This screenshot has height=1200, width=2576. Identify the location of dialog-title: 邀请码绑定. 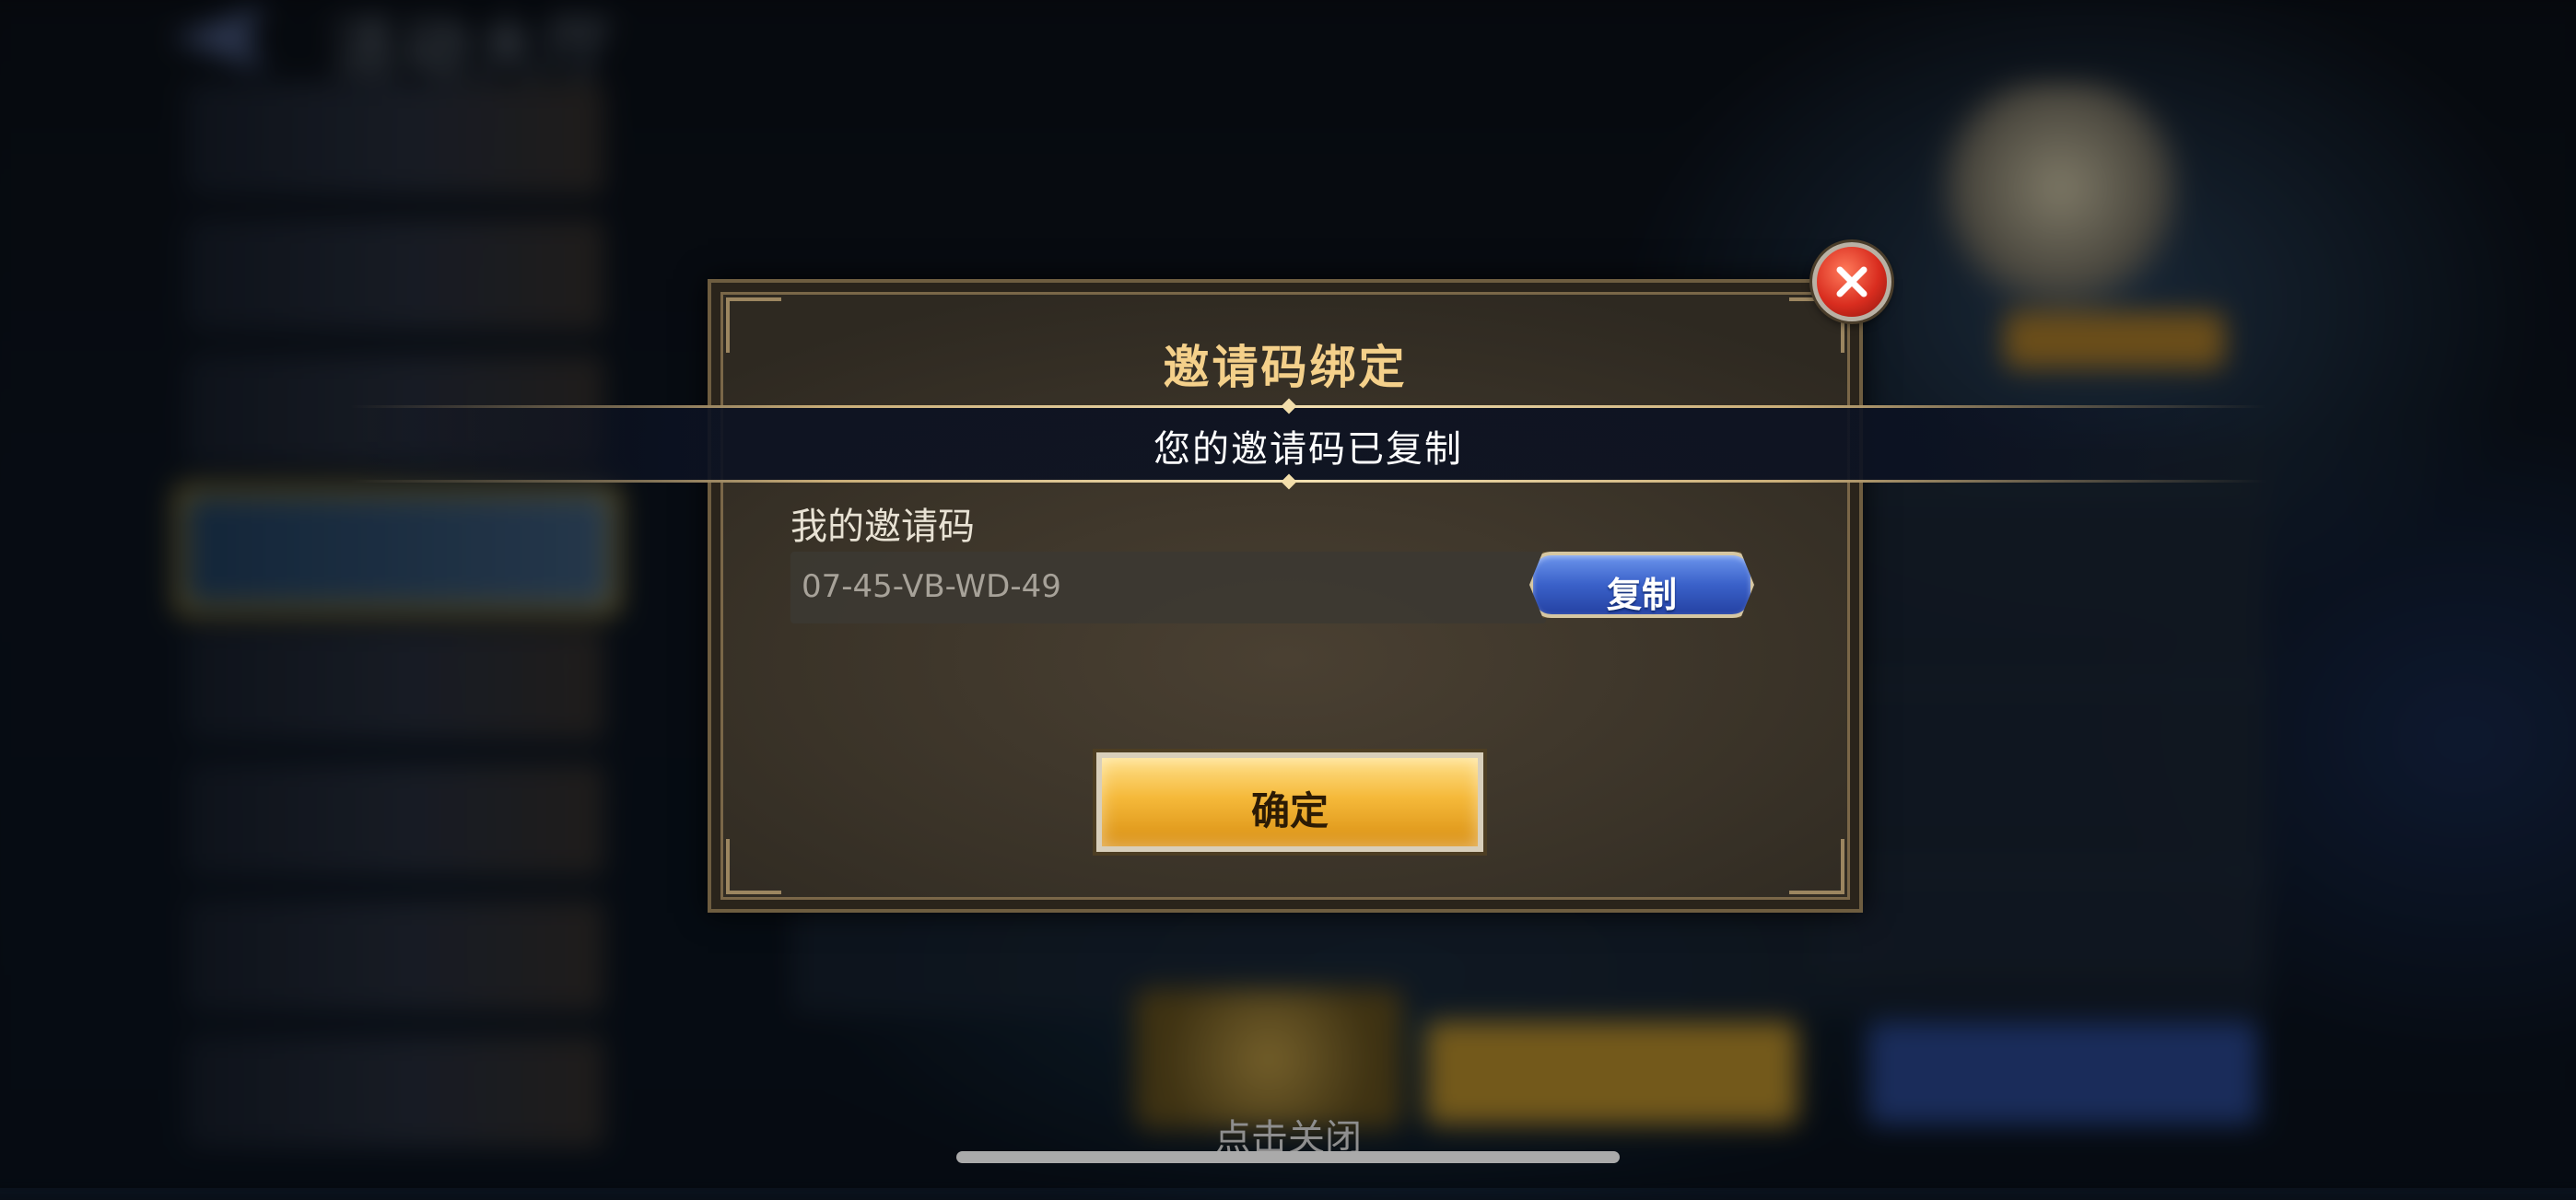
(1285, 368).